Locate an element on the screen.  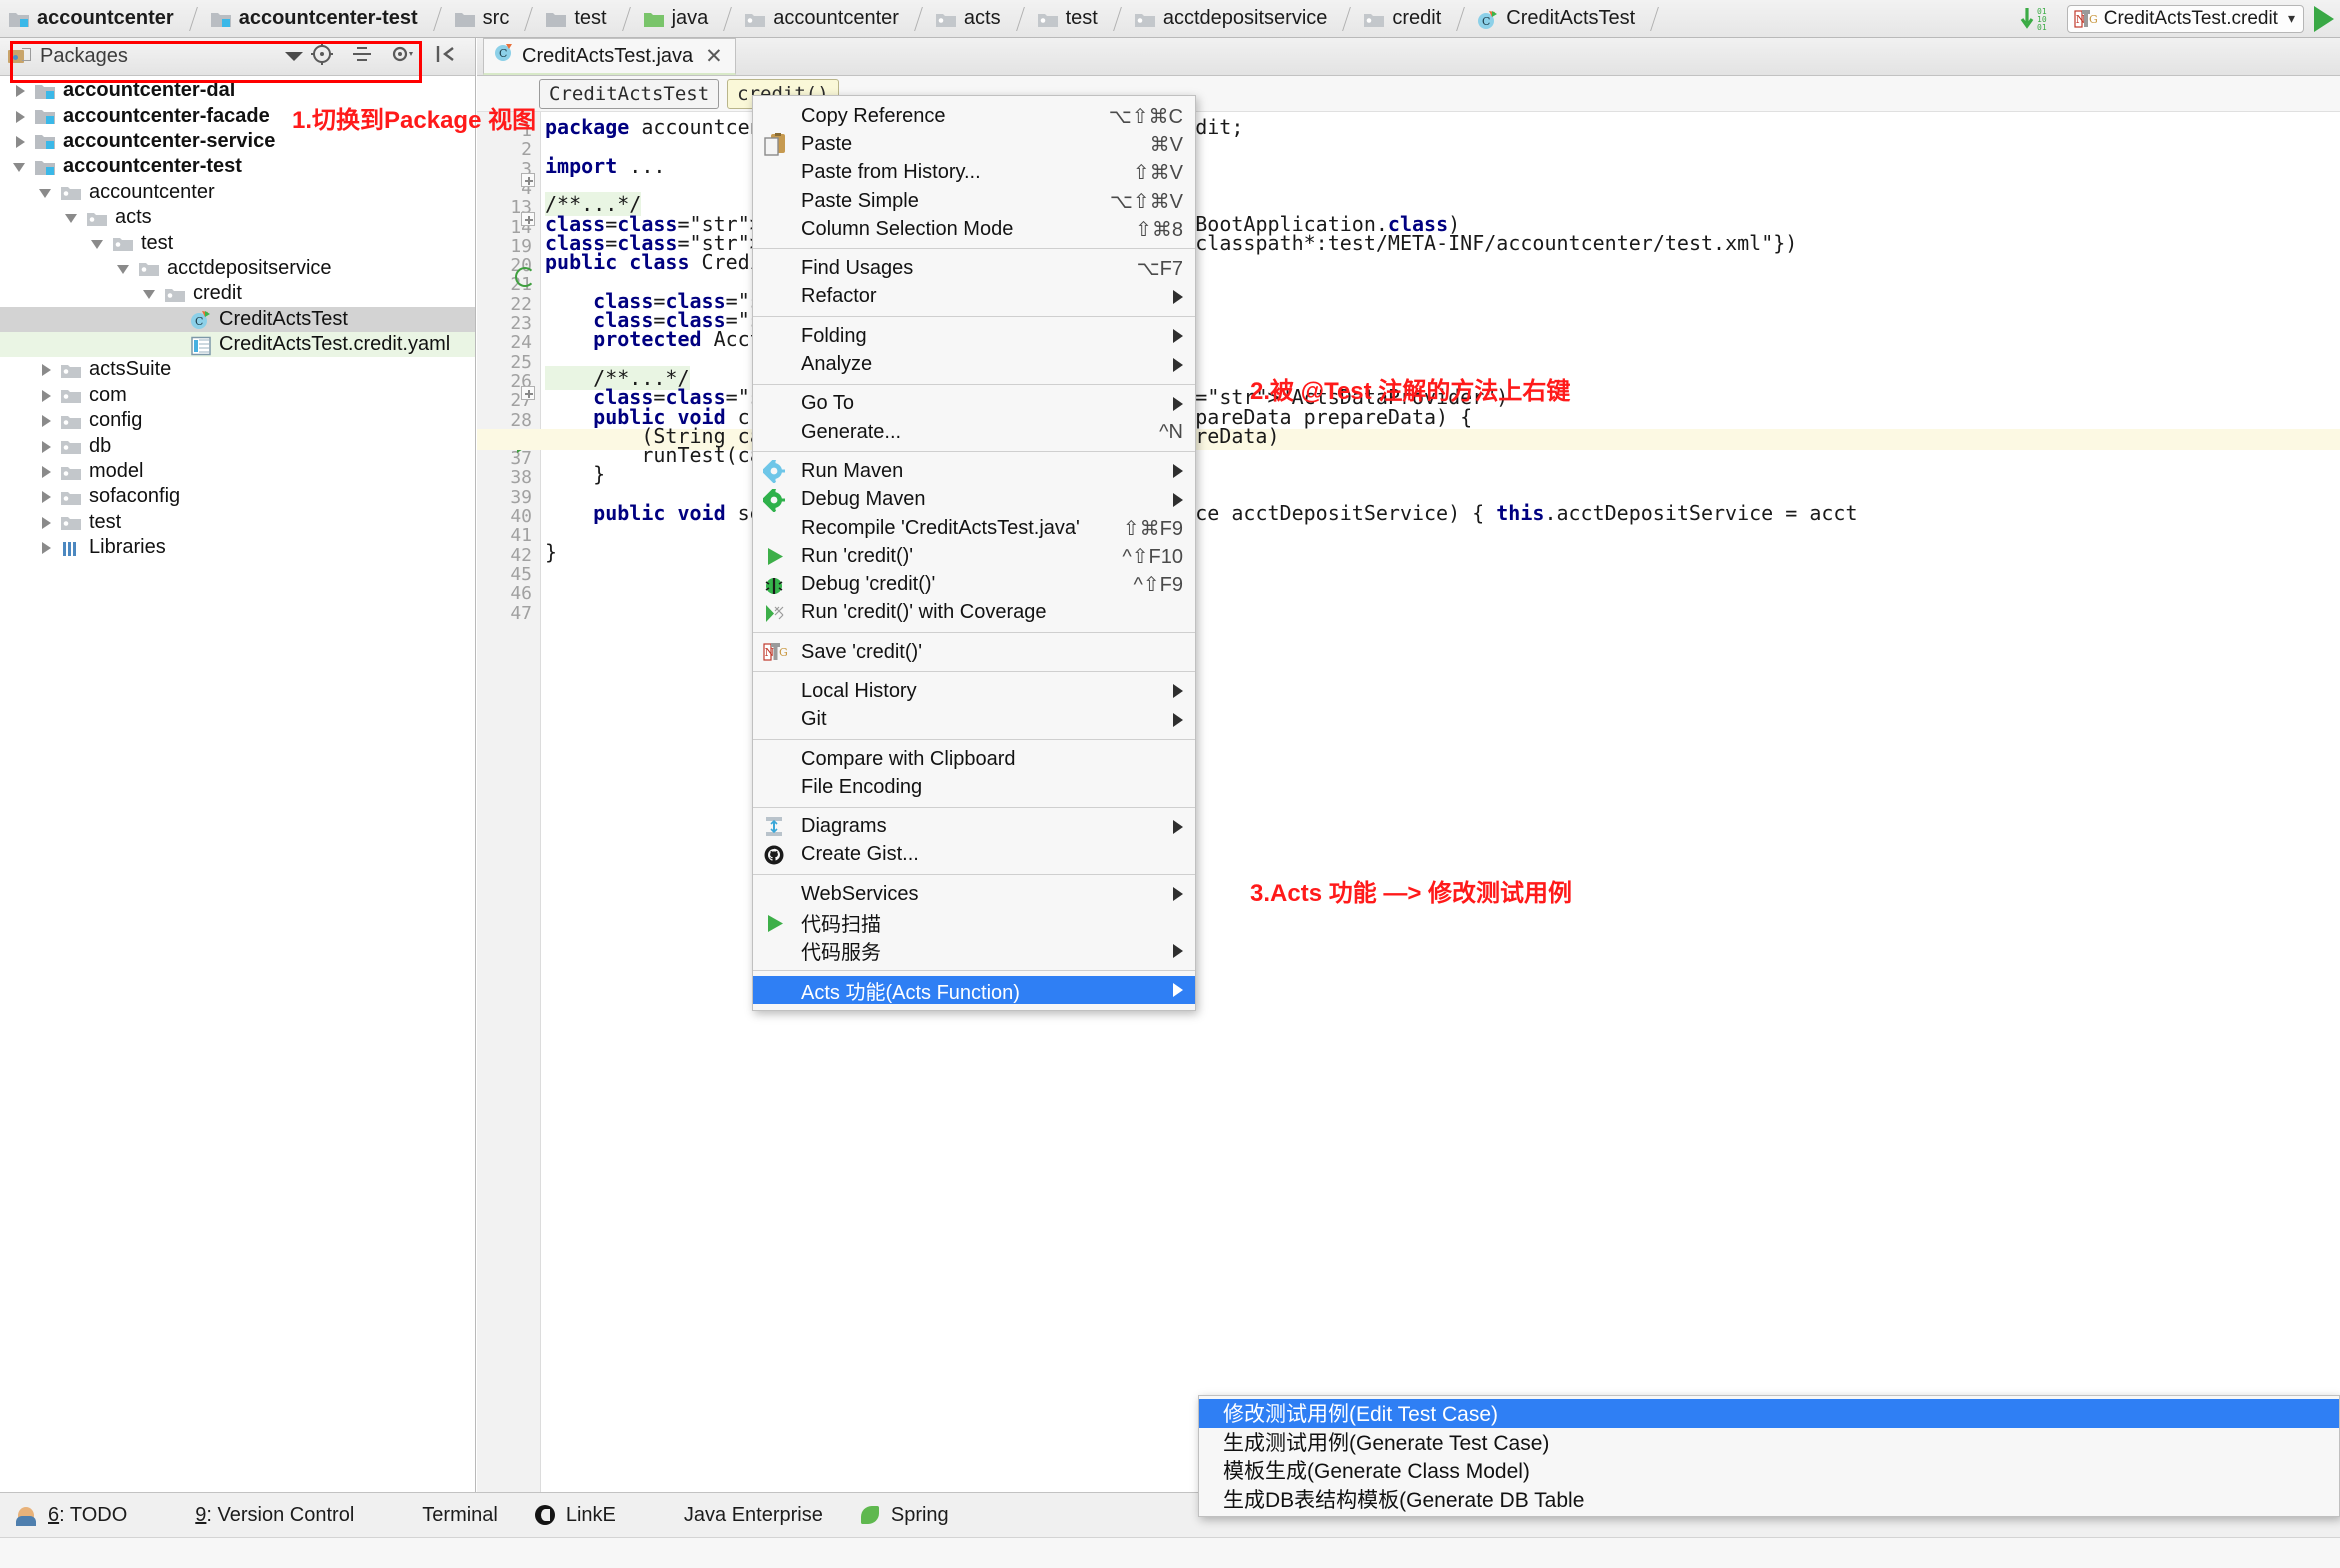
status-item-java-enterprise: Java Enterprise is located at coordinates (736, 1515).